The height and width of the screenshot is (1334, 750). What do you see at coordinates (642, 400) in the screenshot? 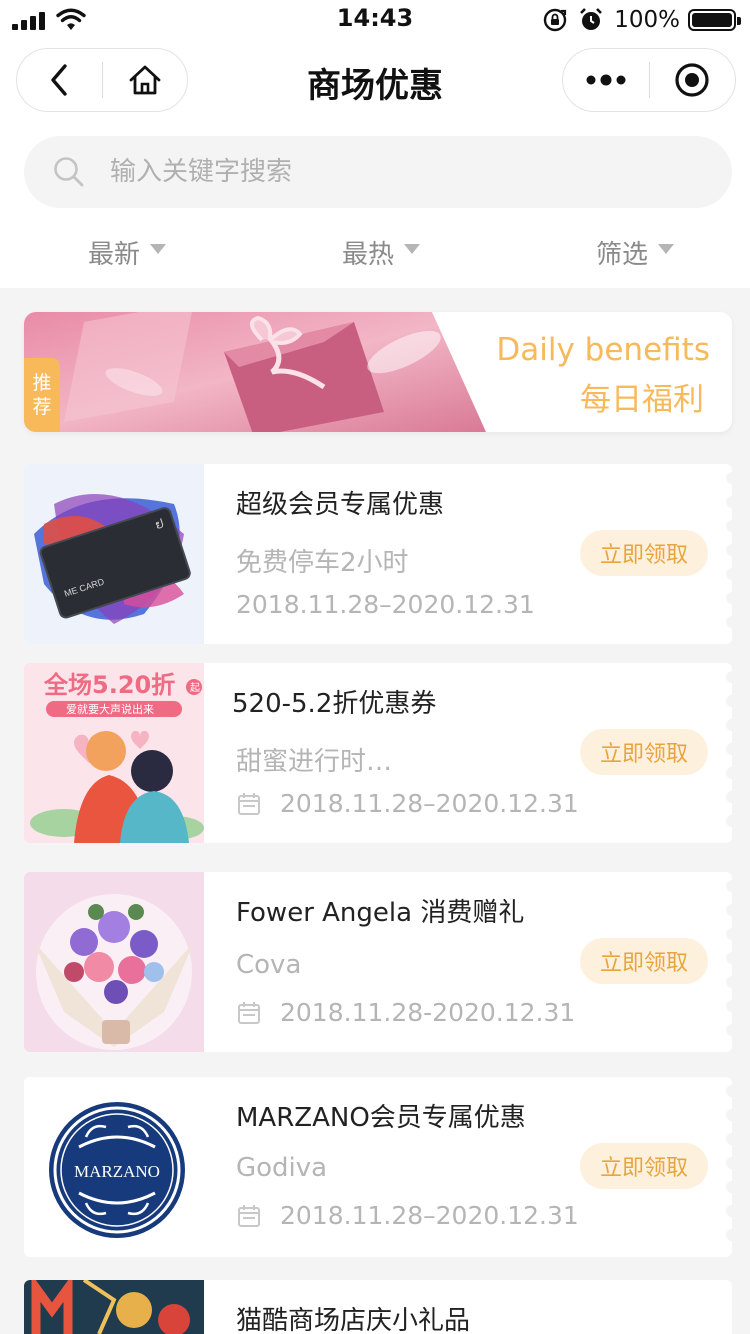
I see `banner-title-cn: 每日福利` at bounding box center [642, 400].